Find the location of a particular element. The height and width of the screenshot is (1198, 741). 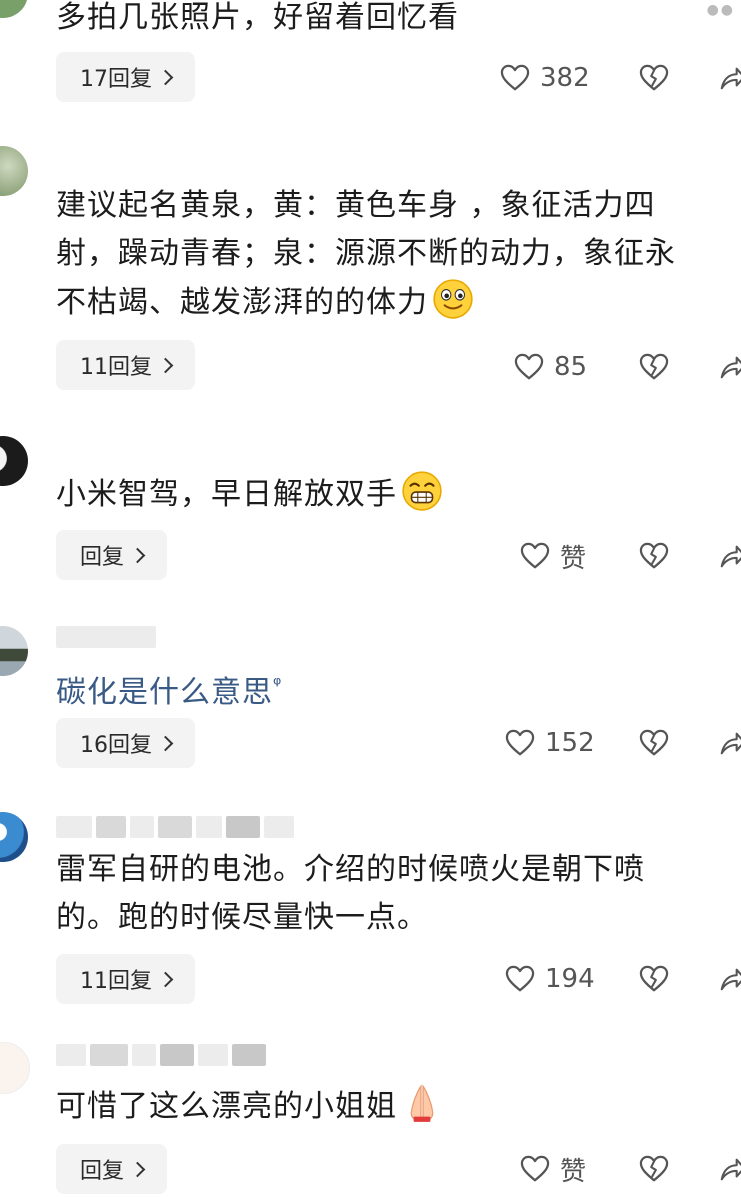

comment-text: 雷军自研的电池。介绍的时候喷火是朝下喷 的。跑的时候尽量快一点。 is located at coordinates (396, 894).